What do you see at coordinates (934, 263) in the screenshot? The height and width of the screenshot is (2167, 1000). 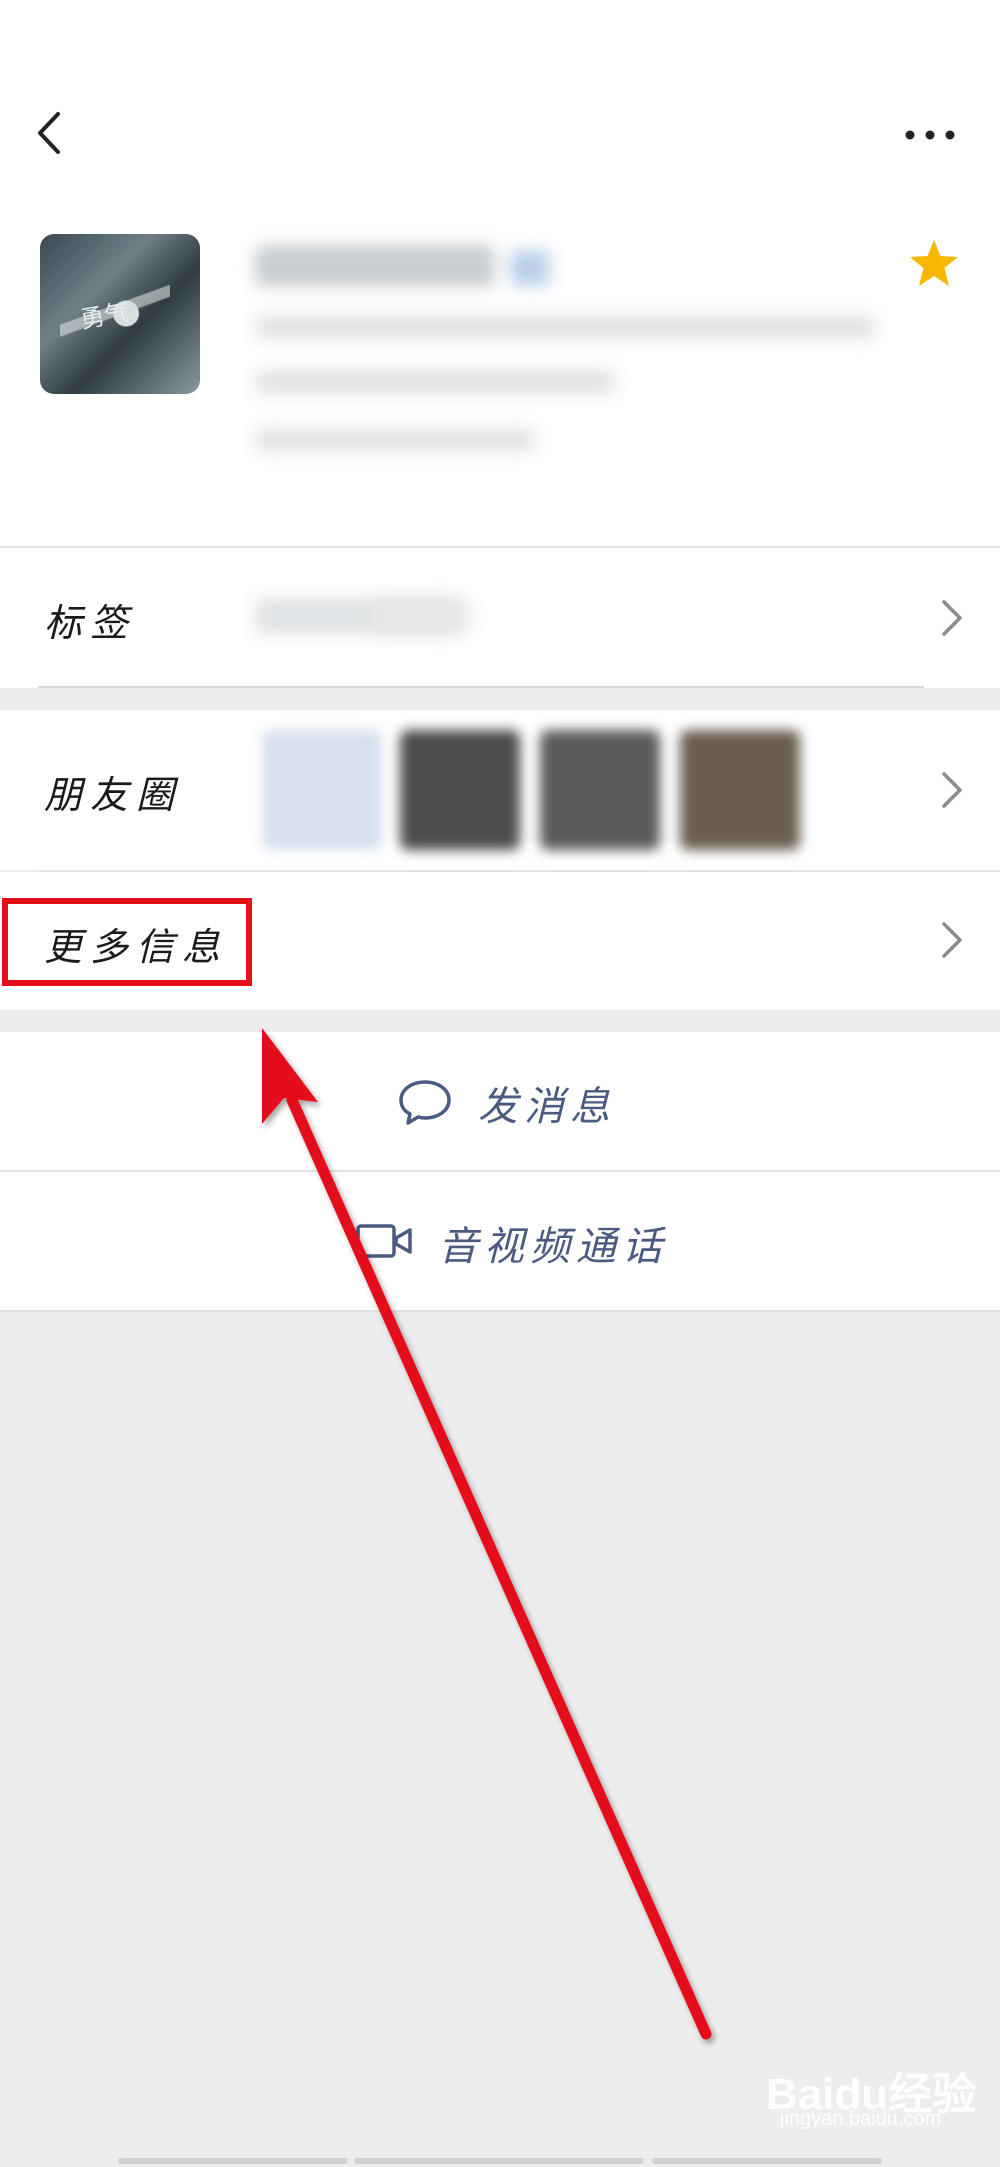 I see `star-icon` at bounding box center [934, 263].